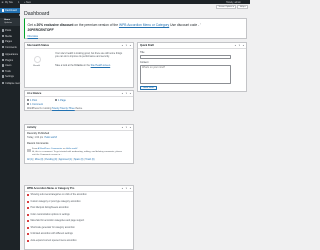 The width and height of the screenshot is (320, 250). What do you see at coordinates (48, 214) in the screenshot?
I see `feature-item: Color customization options in settings` at bounding box center [48, 214].